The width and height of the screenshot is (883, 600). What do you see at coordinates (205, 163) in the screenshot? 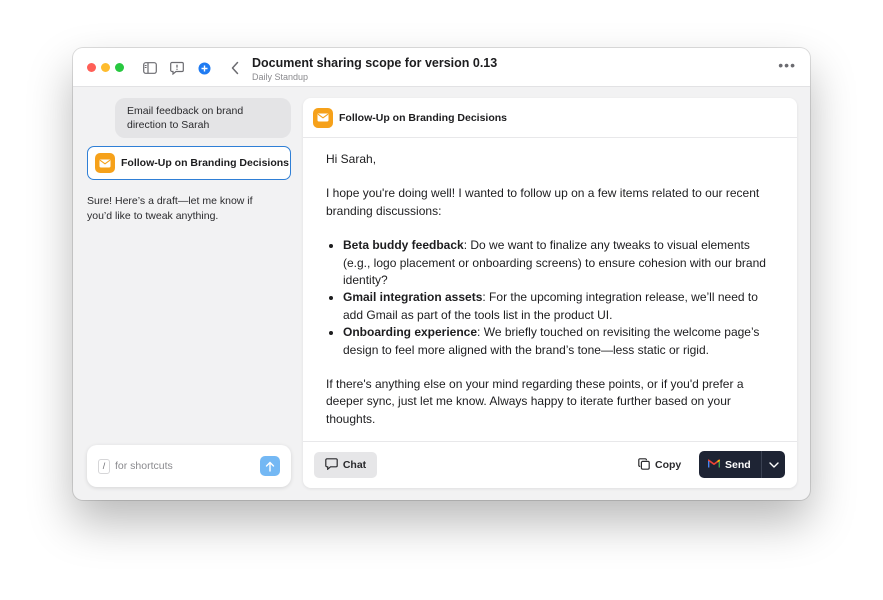
I see `artifact-card-title: Follow-Up on Branding Decisions` at bounding box center [205, 163].